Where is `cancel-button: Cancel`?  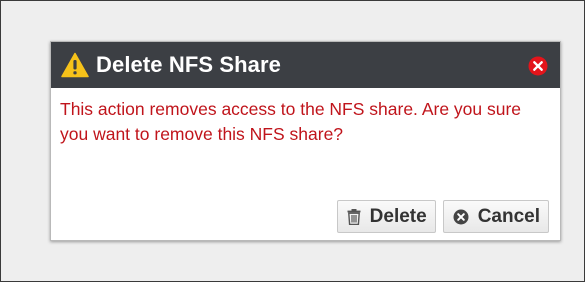
cancel-button: Cancel is located at coordinates (495, 216).